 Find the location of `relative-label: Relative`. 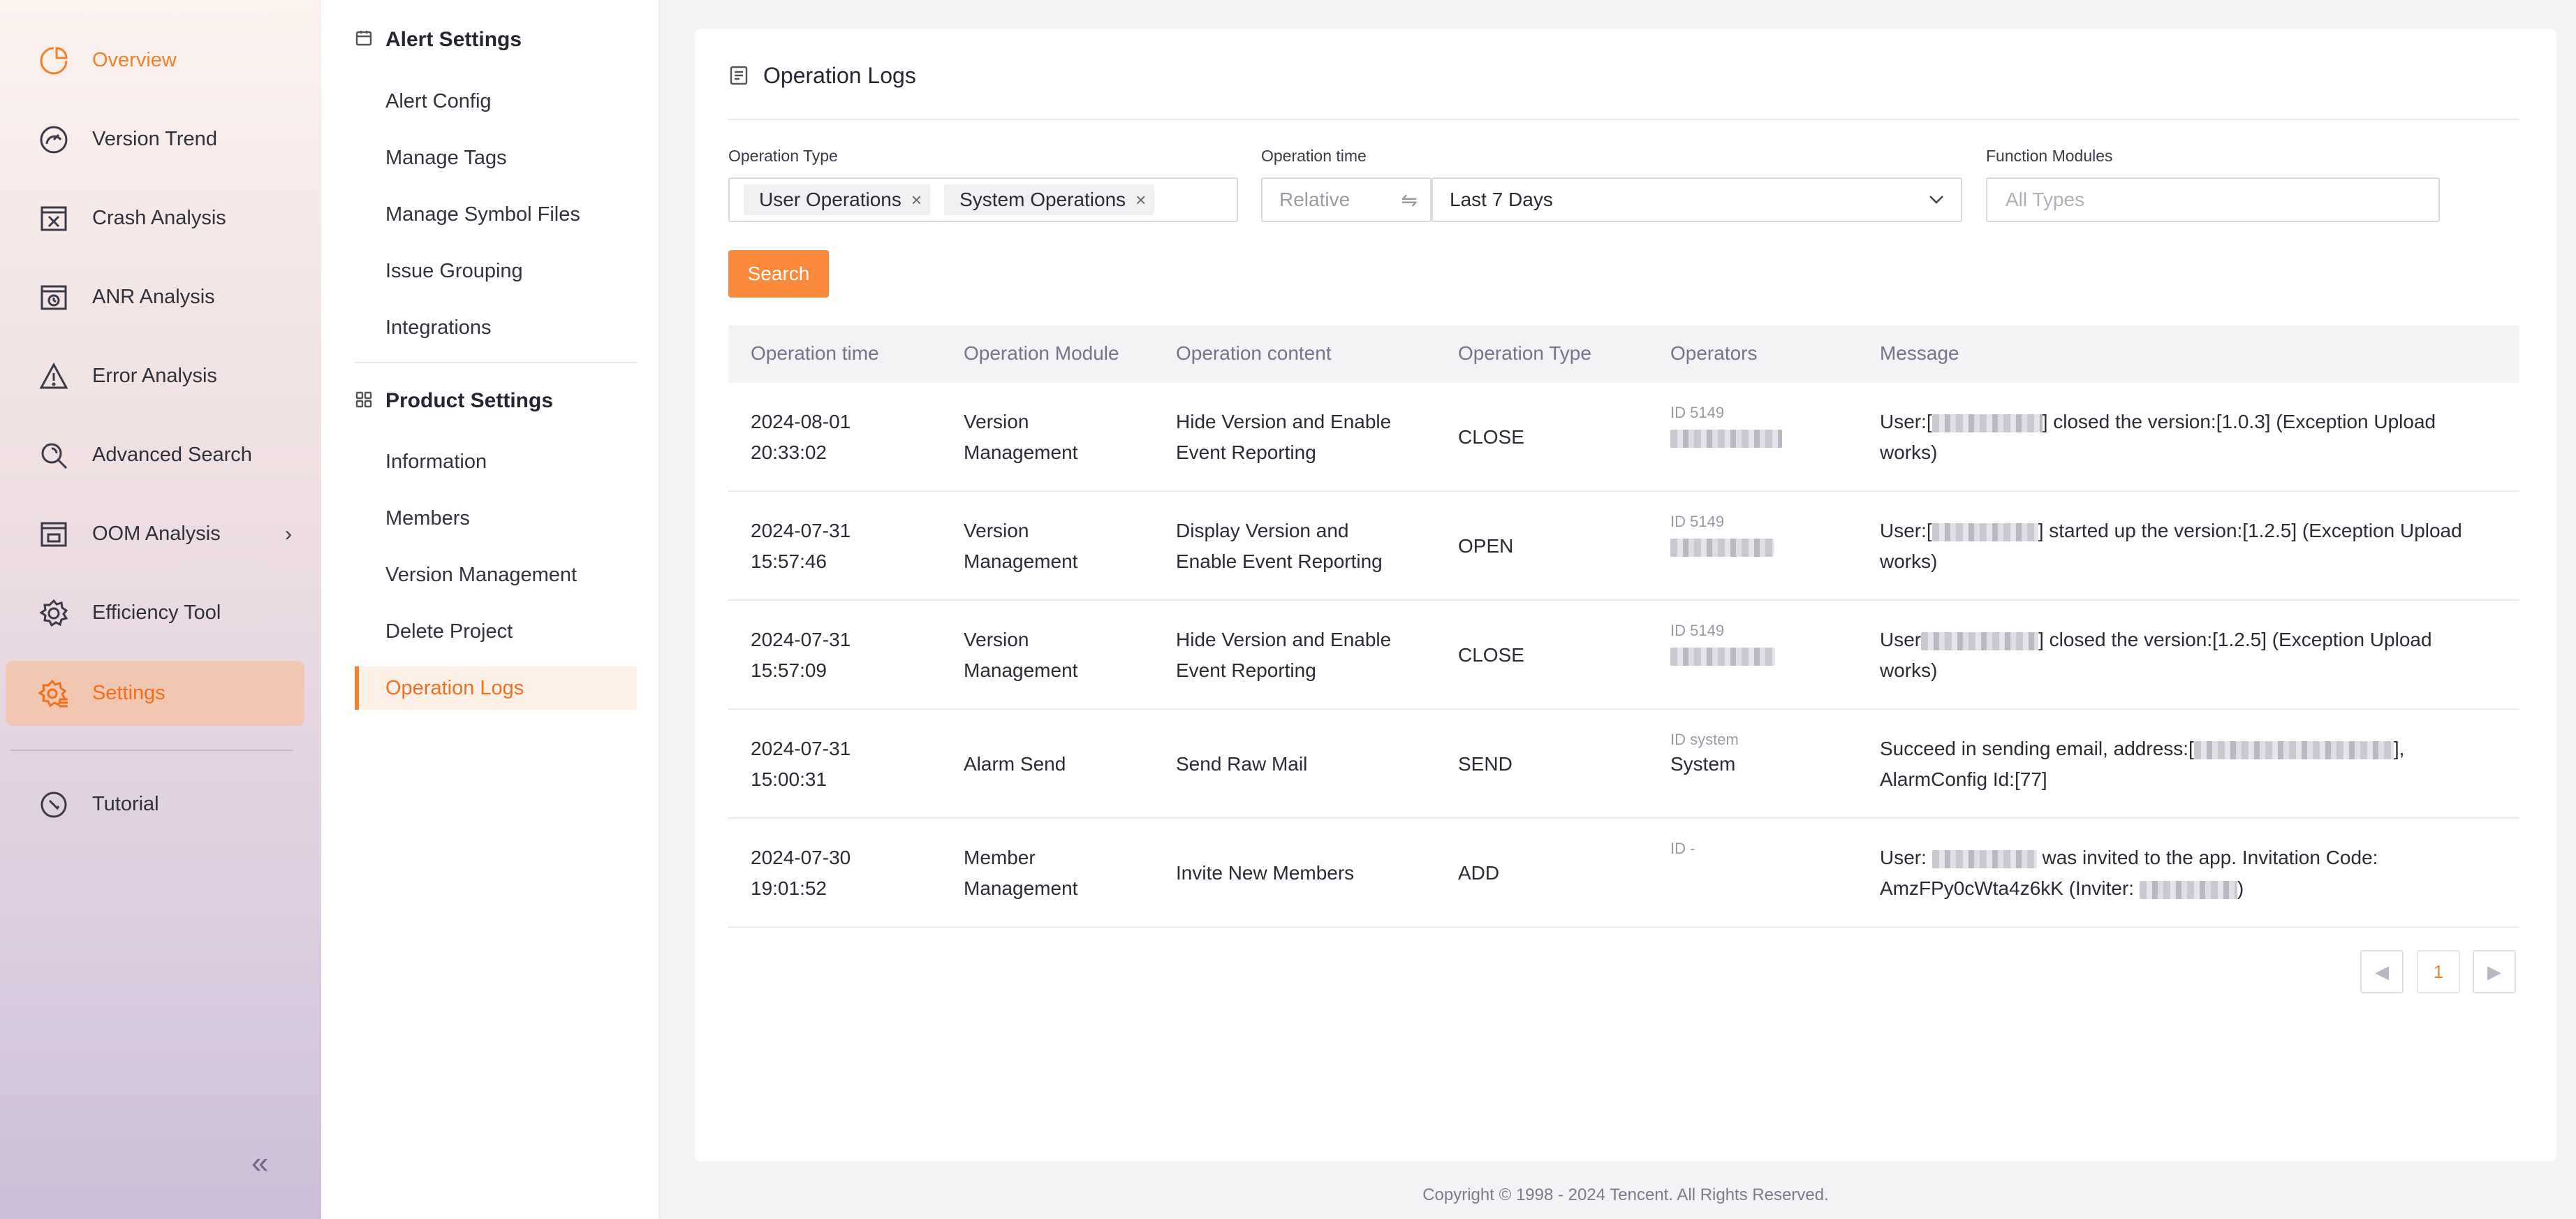

relative-label: Relative is located at coordinates (1314, 199).